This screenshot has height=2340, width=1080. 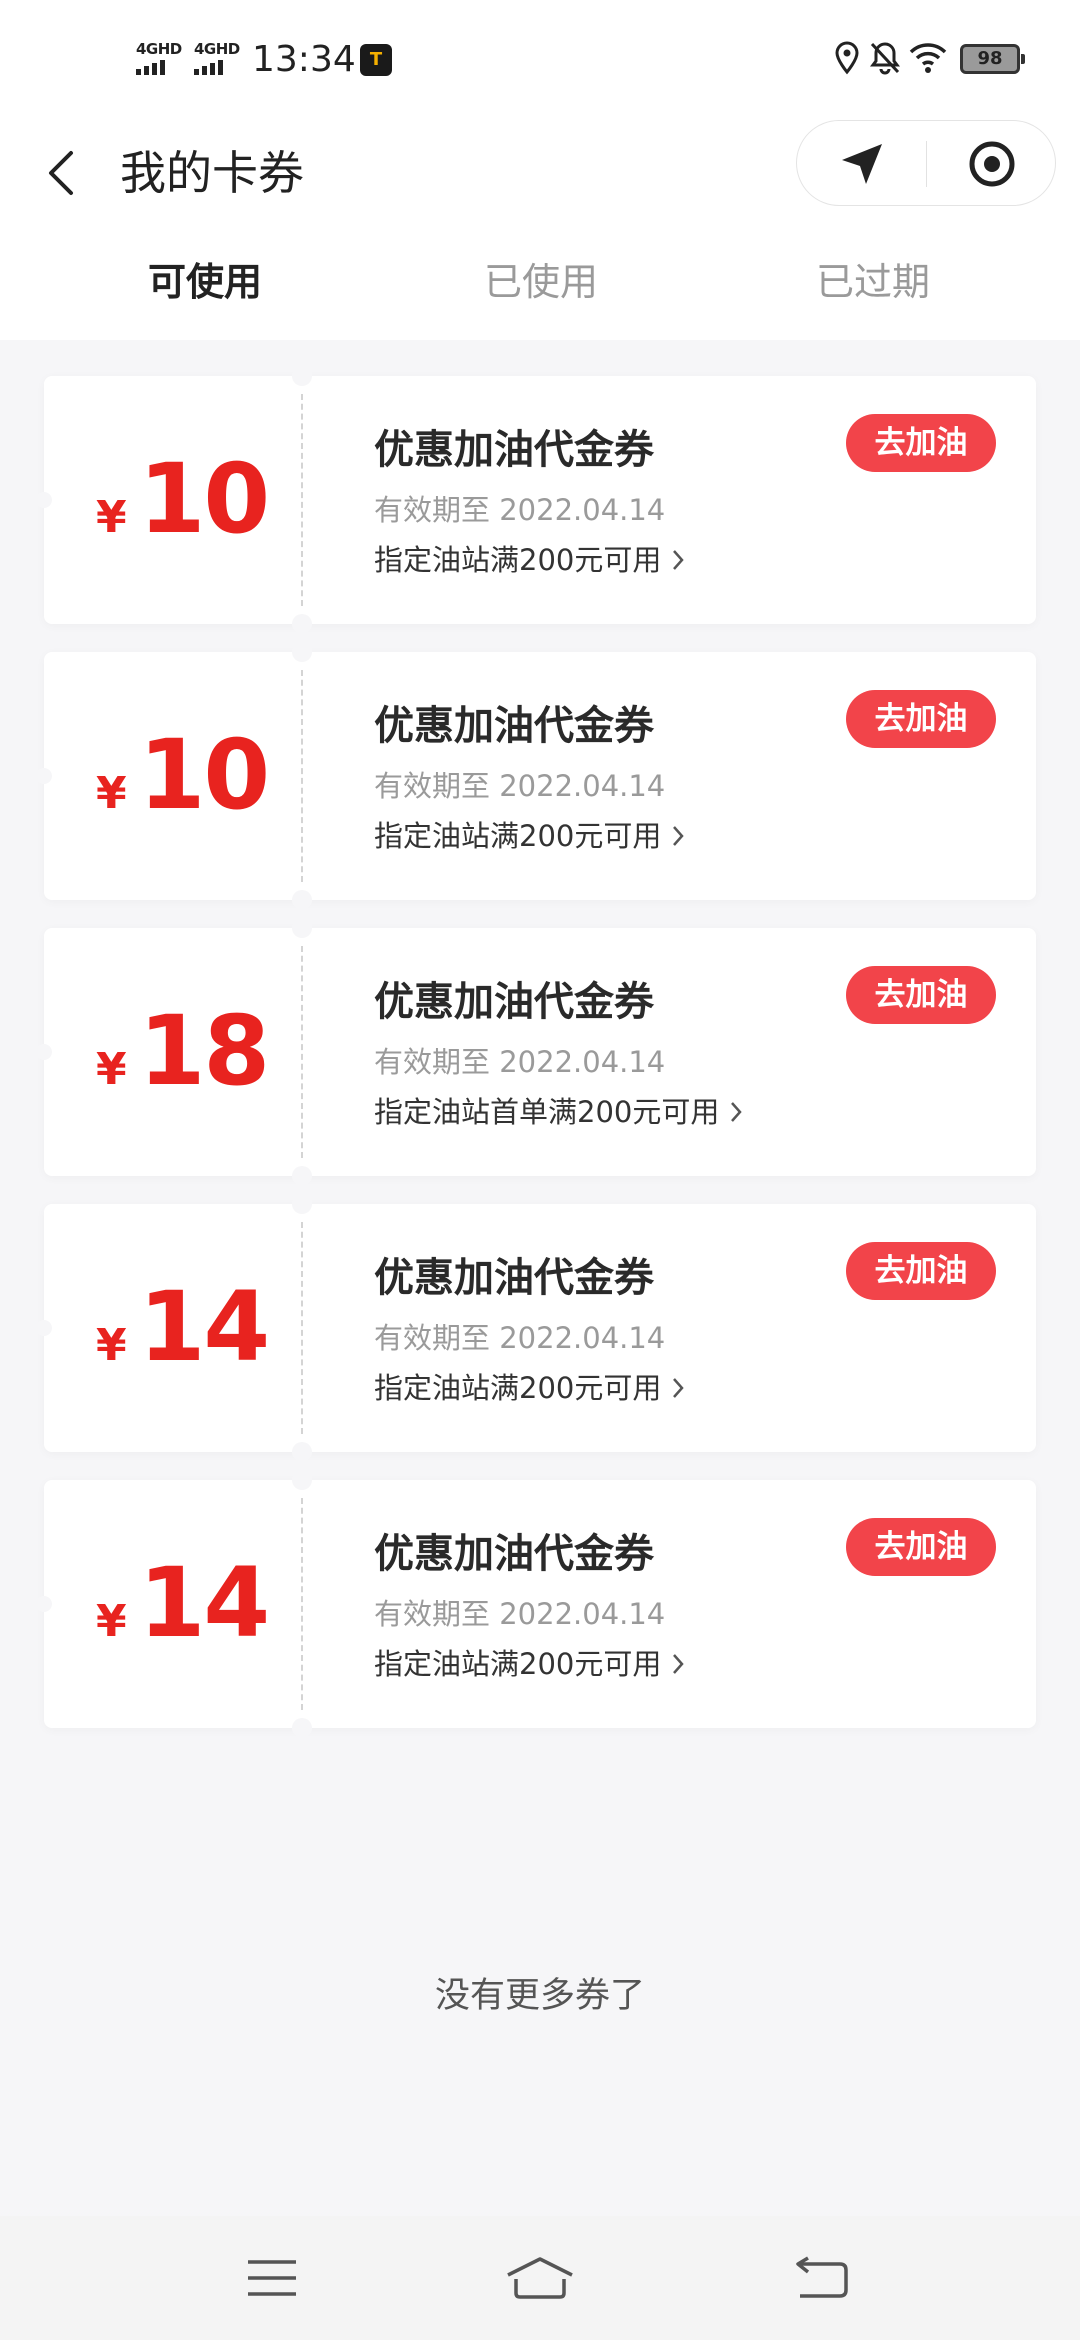 What do you see at coordinates (540, 175) in the screenshot?
I see `nav-bar: 我的卡券` at bounding box center [540, 175].